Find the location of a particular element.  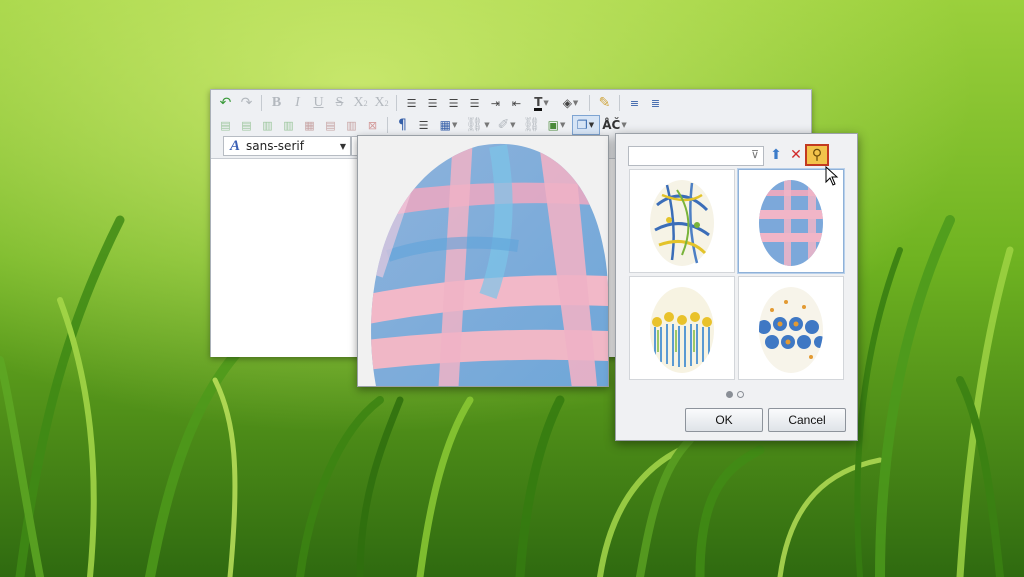

table-delete-icon: ⊠ is located at coordinates (373, 125).